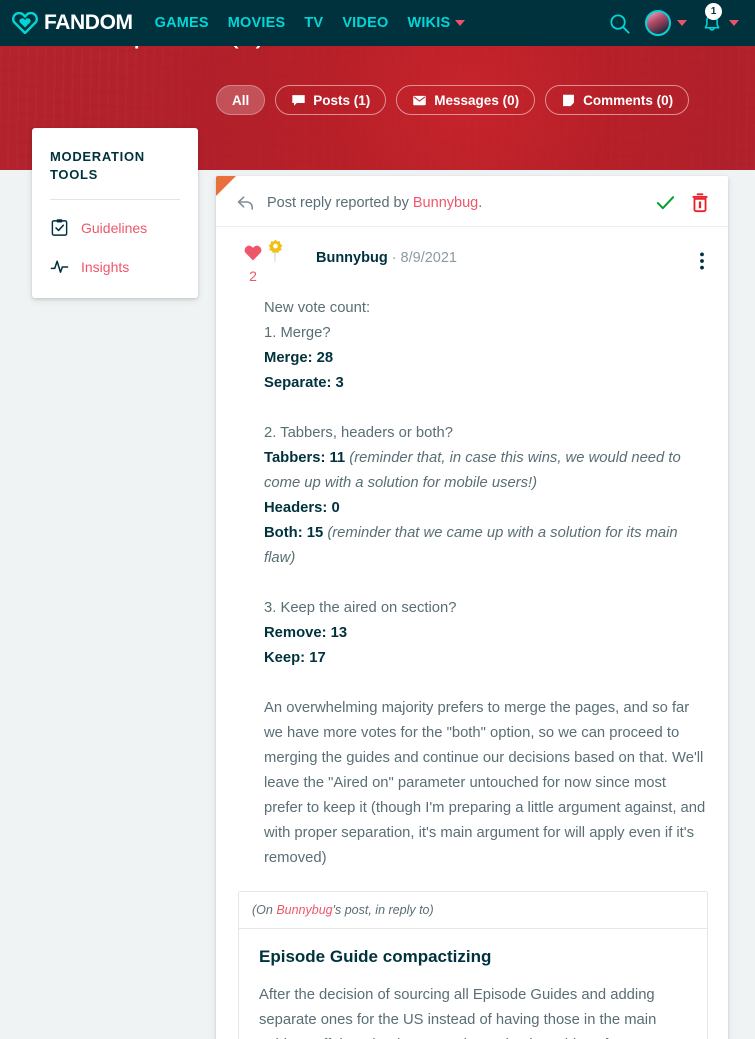 The width and height of the screenshot is (755, 1039). Describe the element at coordinates (445, 203) in the screenshot. I see `report-header-username: Bunnybug` at that location.